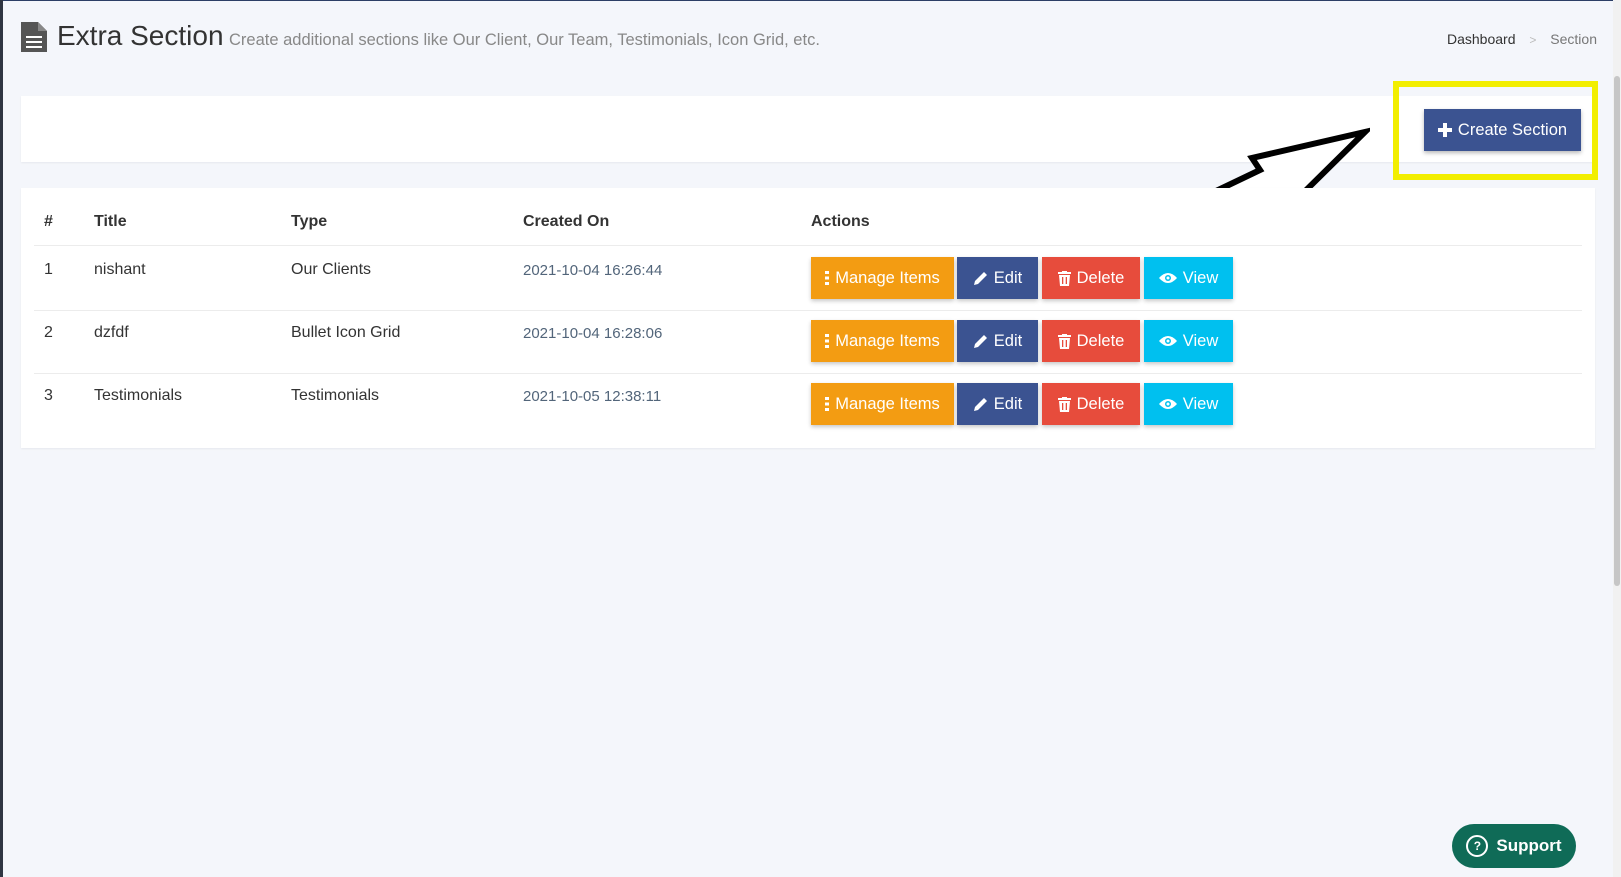 Image resolution: width=1621 pixels, height=877 pixels. What do you see at coordinates (810, 0) in the screenshot?
I see `top-border` at bounding box center [810, 0].